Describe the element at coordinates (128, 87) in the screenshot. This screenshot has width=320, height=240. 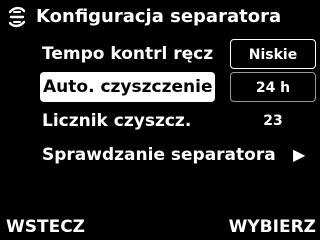
I see `menu-item-label: Auto. czyszczenie` at that location.